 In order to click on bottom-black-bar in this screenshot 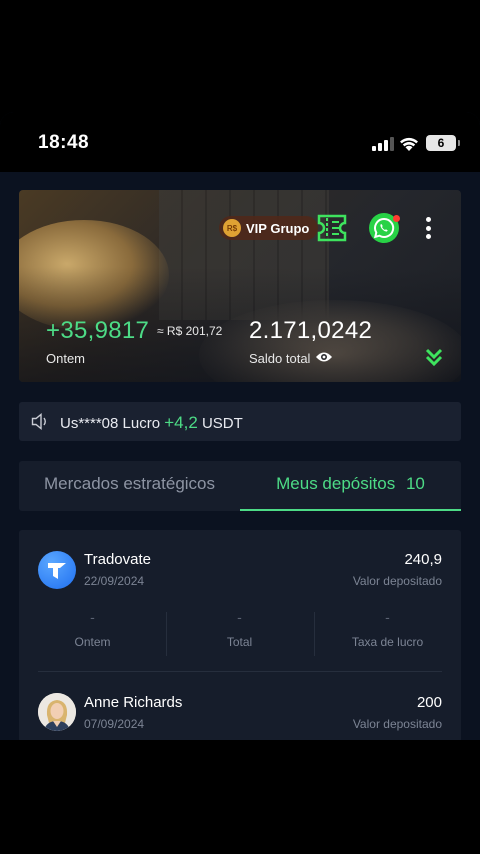, I will do `click(240, 797)`.